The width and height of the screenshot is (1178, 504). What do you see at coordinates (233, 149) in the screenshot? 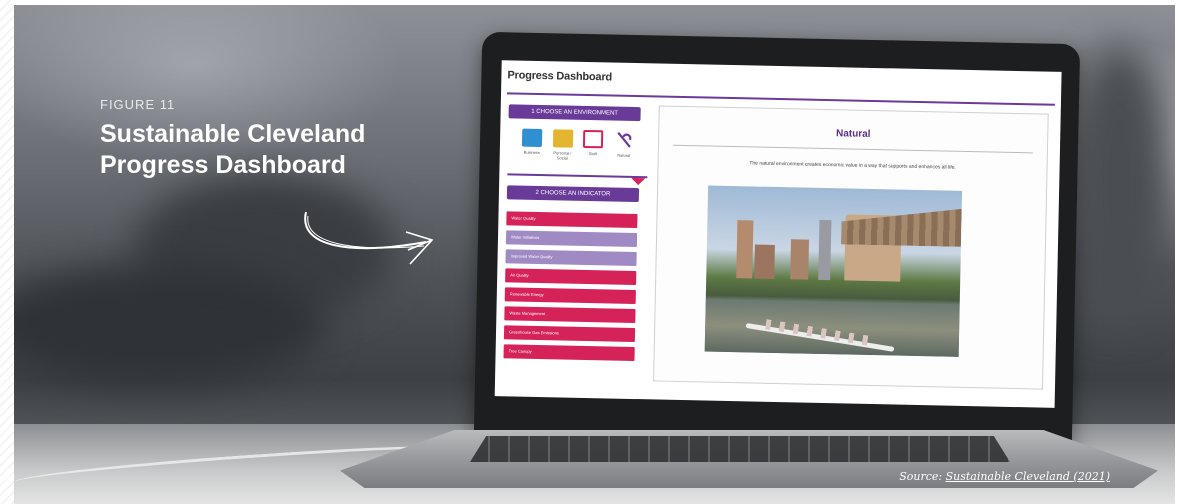
I see `figure-title: Sustainable Cleveland Progress Dashboard` at bounding box center [233, 149].